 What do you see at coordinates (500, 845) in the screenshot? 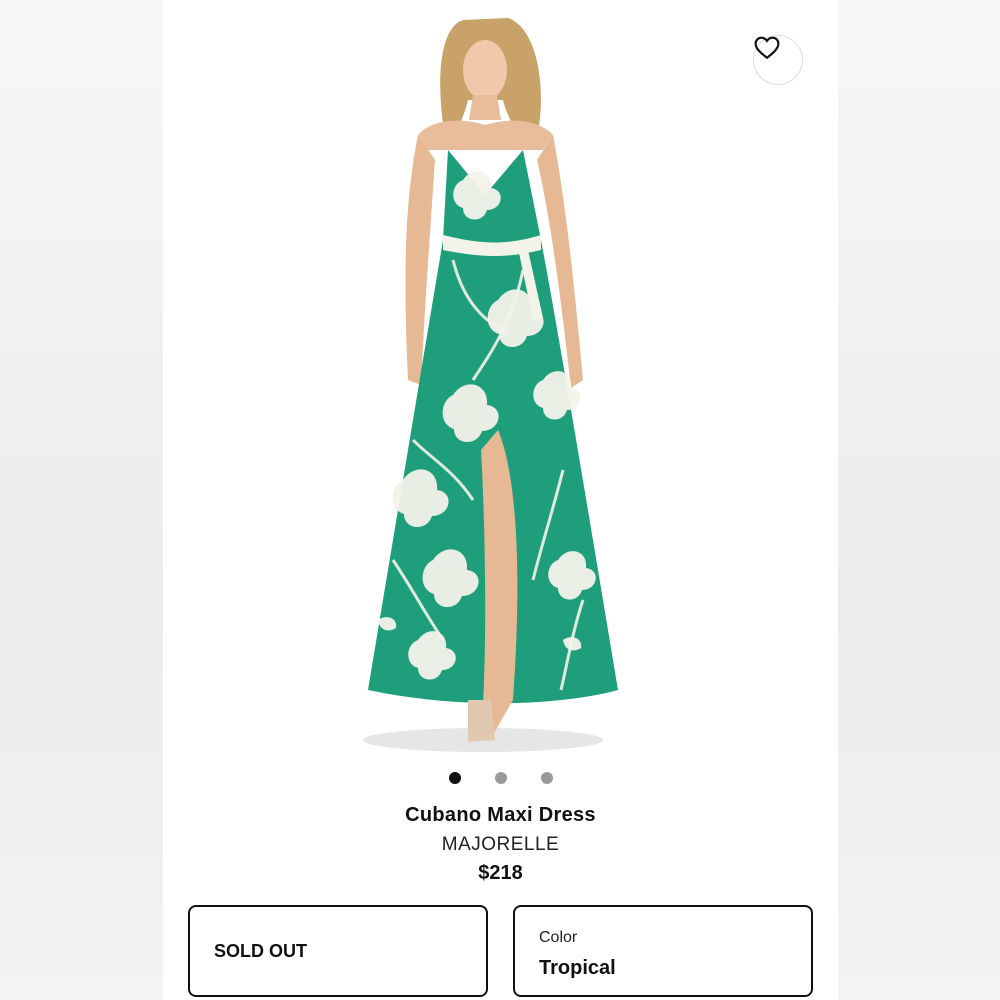
I see `product-brand: MAJORELLE` at bounding box center [500, 845].